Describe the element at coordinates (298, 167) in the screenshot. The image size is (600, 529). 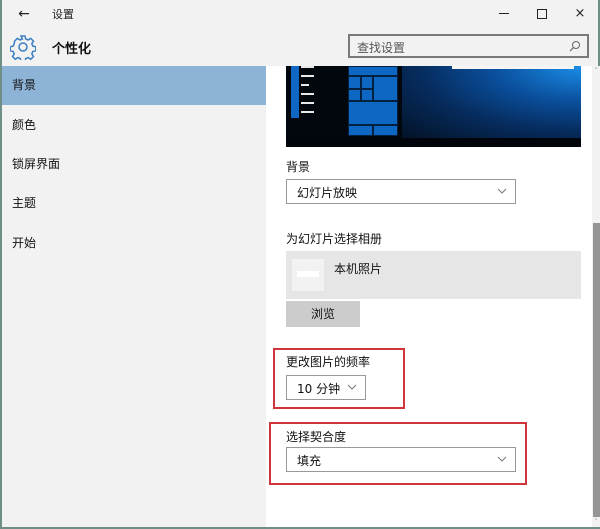
I see `background-label: 背景` at that location.